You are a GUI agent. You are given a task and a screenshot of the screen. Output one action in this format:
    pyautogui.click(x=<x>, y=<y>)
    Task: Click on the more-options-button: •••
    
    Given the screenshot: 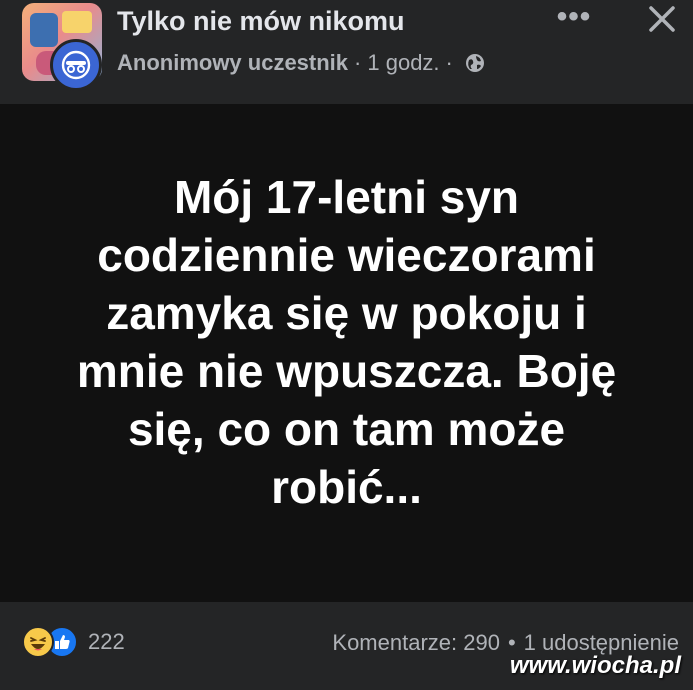 What is the action you would take?
    pyautogui.click(x=574, y=20)
    